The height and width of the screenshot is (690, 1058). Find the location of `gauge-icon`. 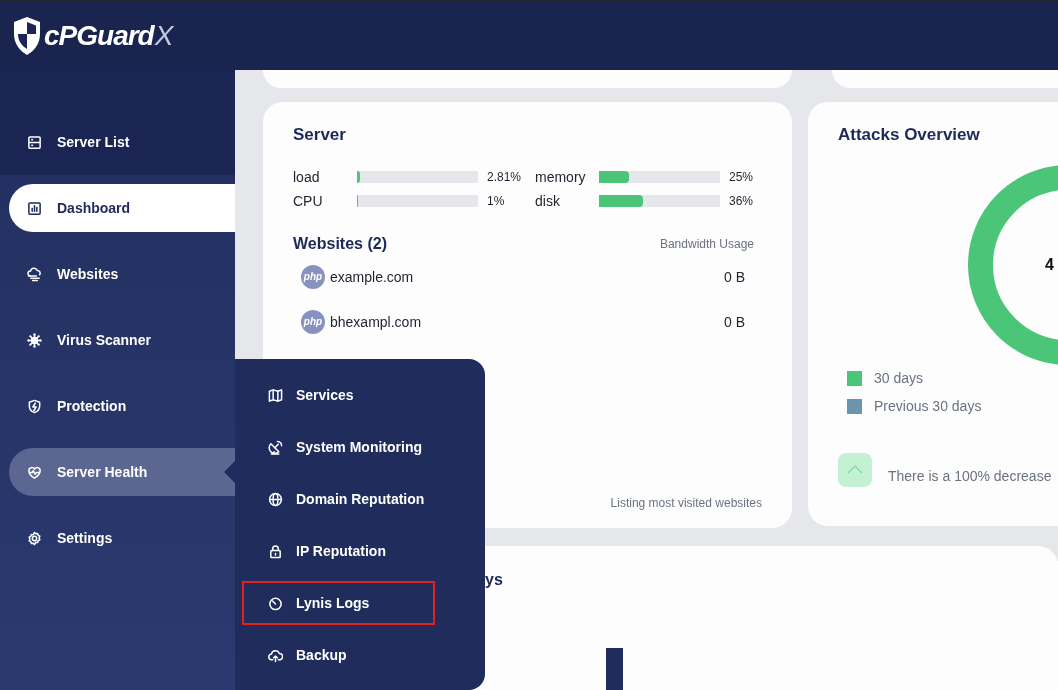

gauge-icon is located at coordinates (275, 603).